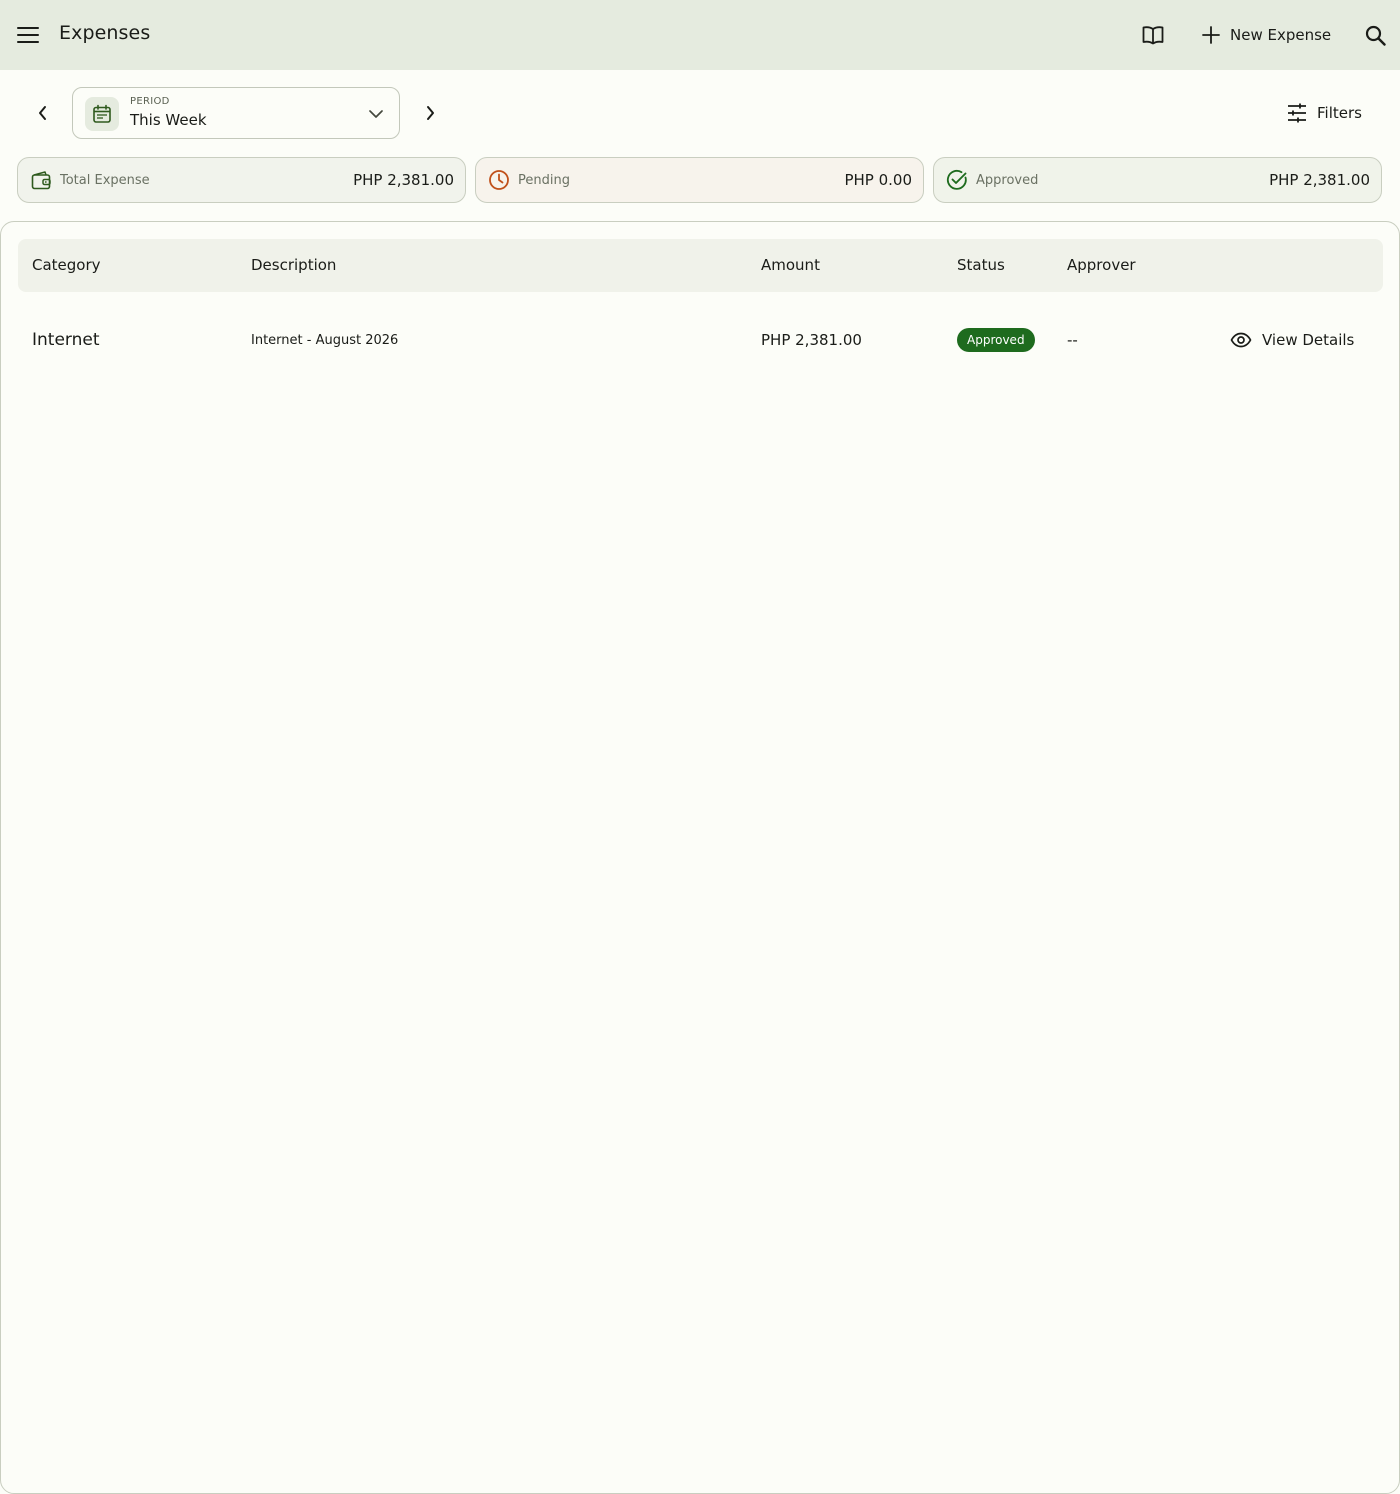  What do you see at coordinates (1007, 180) in the screenshot?
I see `summary-approved-label: Approved` at bounding box center [1007, 180].